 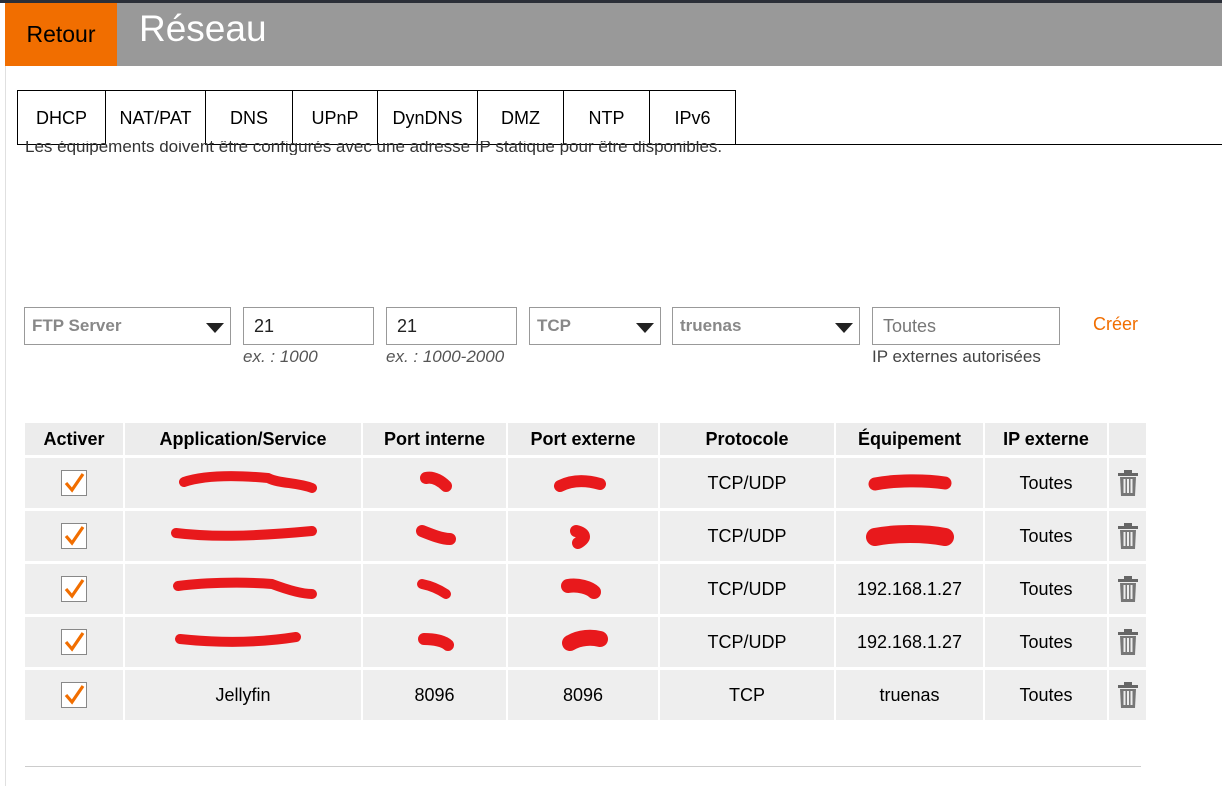 What do you see at coordinates (711, 325) in the screenshot?
I see `device-select-value: truenas` at bounding box center [711, 325].